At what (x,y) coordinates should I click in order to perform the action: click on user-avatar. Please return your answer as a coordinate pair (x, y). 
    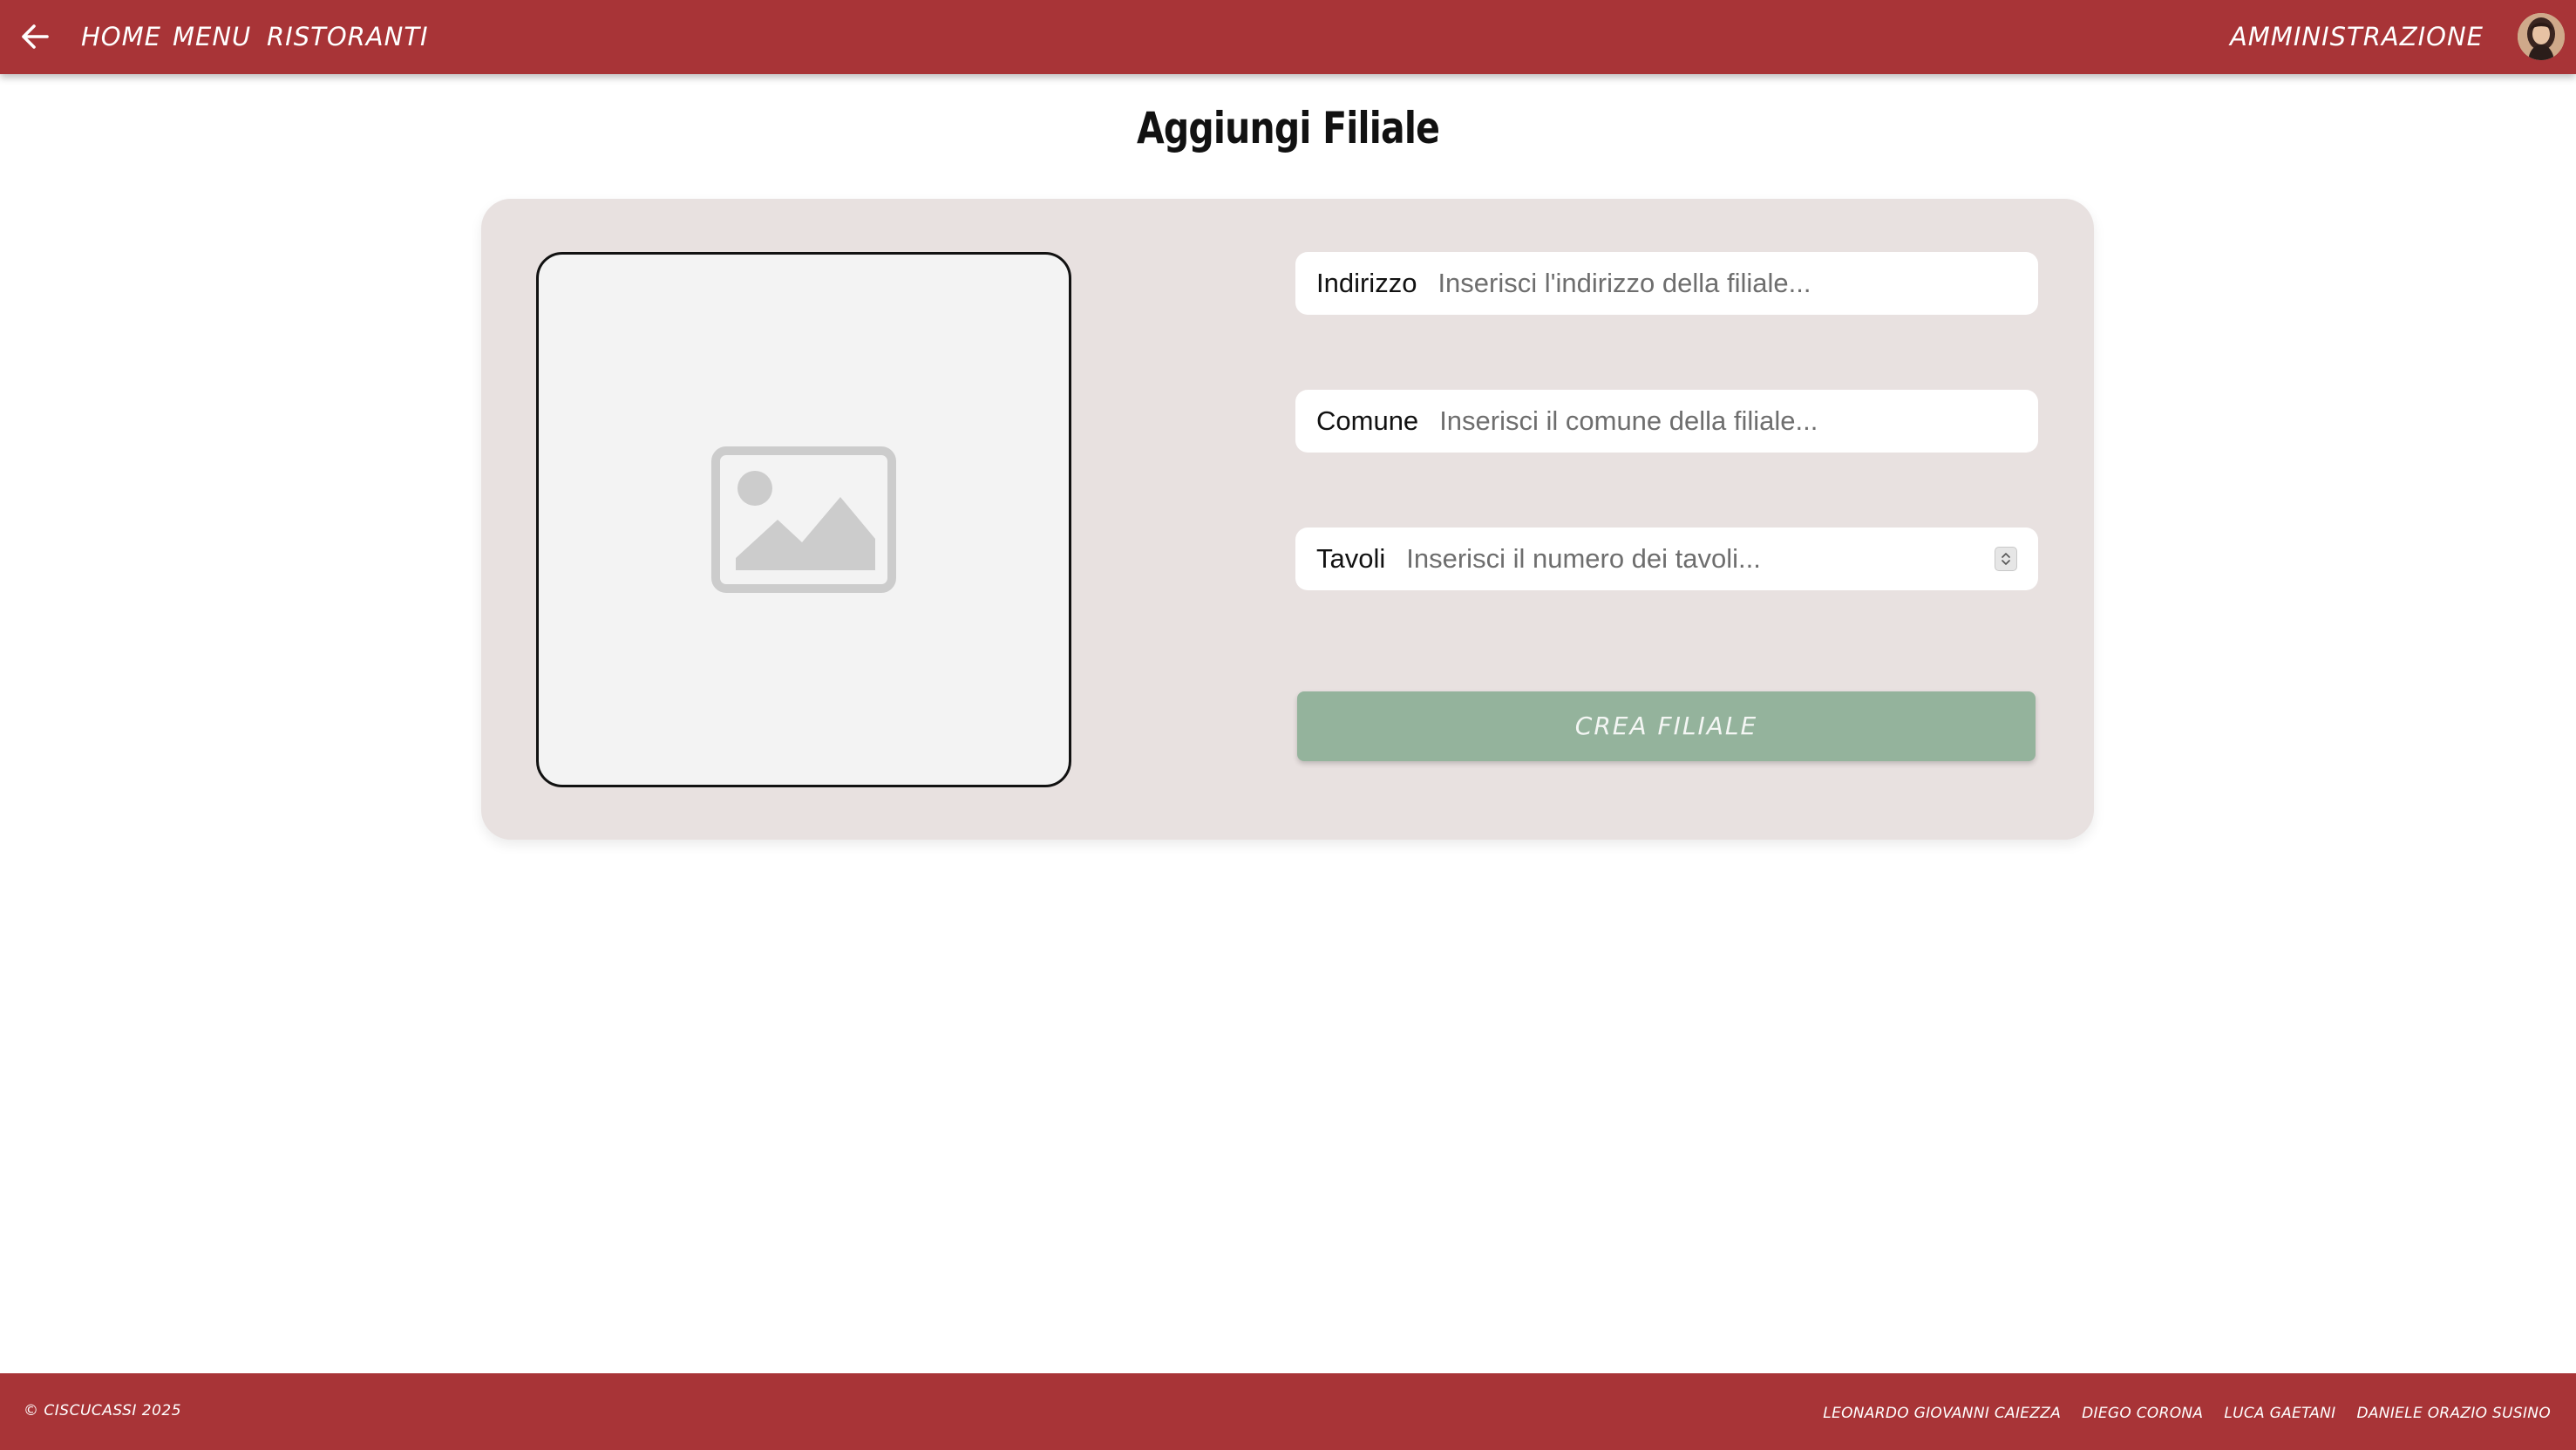
    Looking at the image, I should click on (2541, 36).